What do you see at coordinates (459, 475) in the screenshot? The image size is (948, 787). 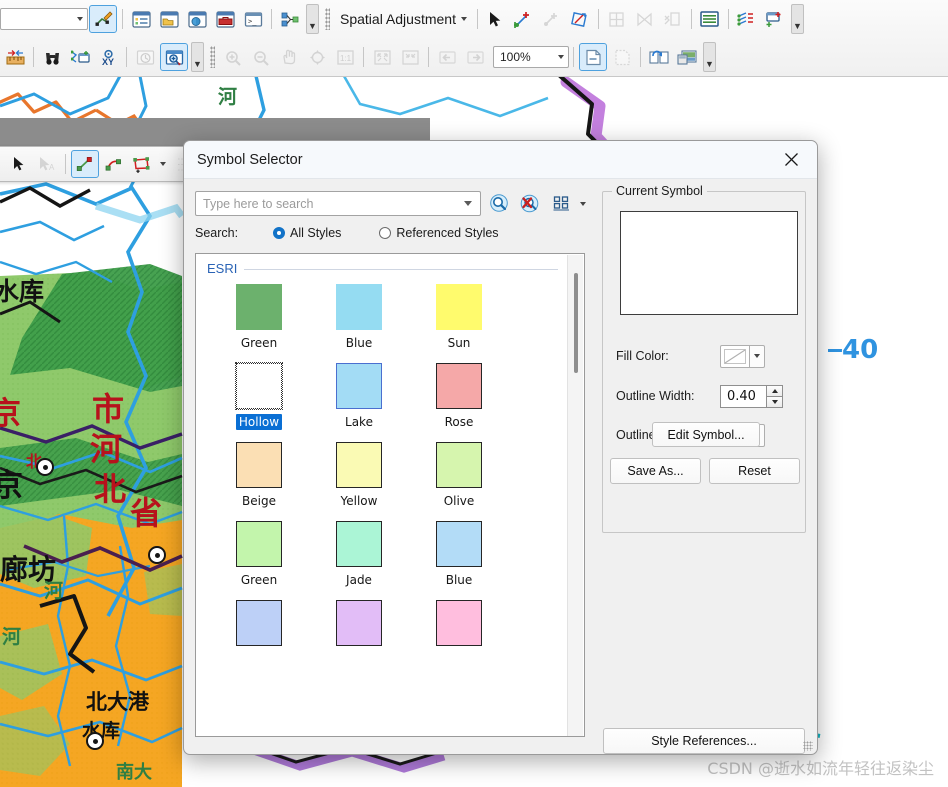 I see `symbol-item: Olive` at bounding box center [459, 475].